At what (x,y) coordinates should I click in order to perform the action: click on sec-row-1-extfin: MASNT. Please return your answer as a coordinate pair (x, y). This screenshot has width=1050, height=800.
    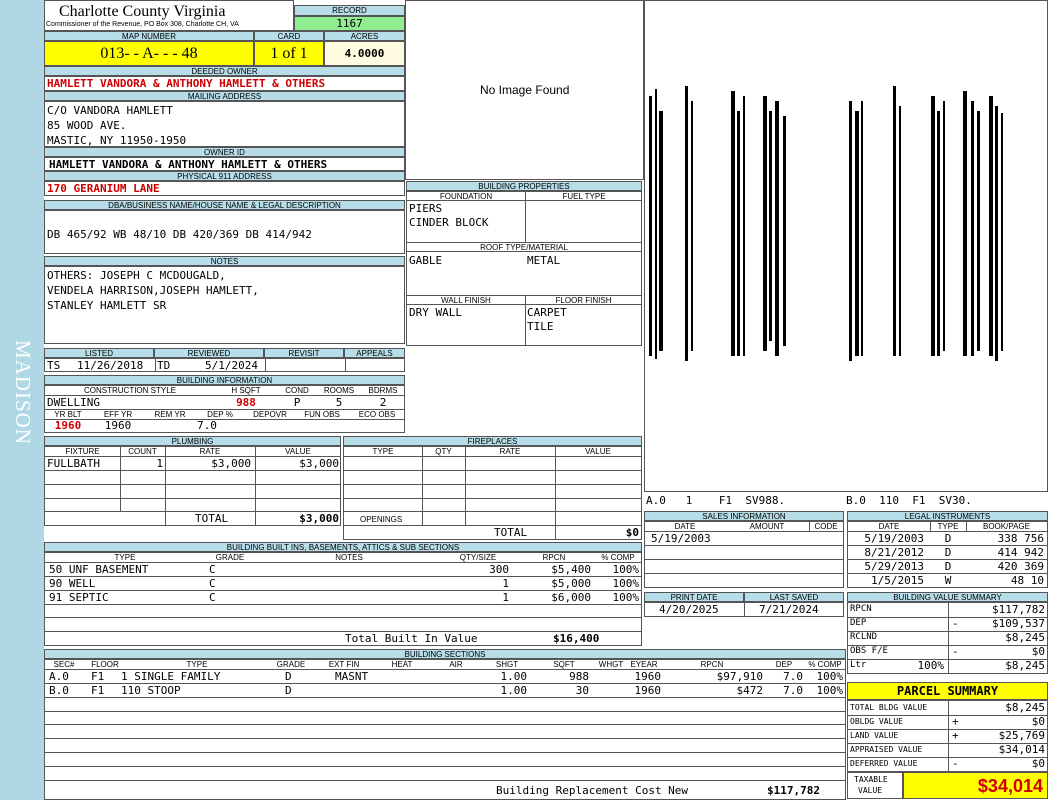
    Looking at the image, I should click on (352, 676).